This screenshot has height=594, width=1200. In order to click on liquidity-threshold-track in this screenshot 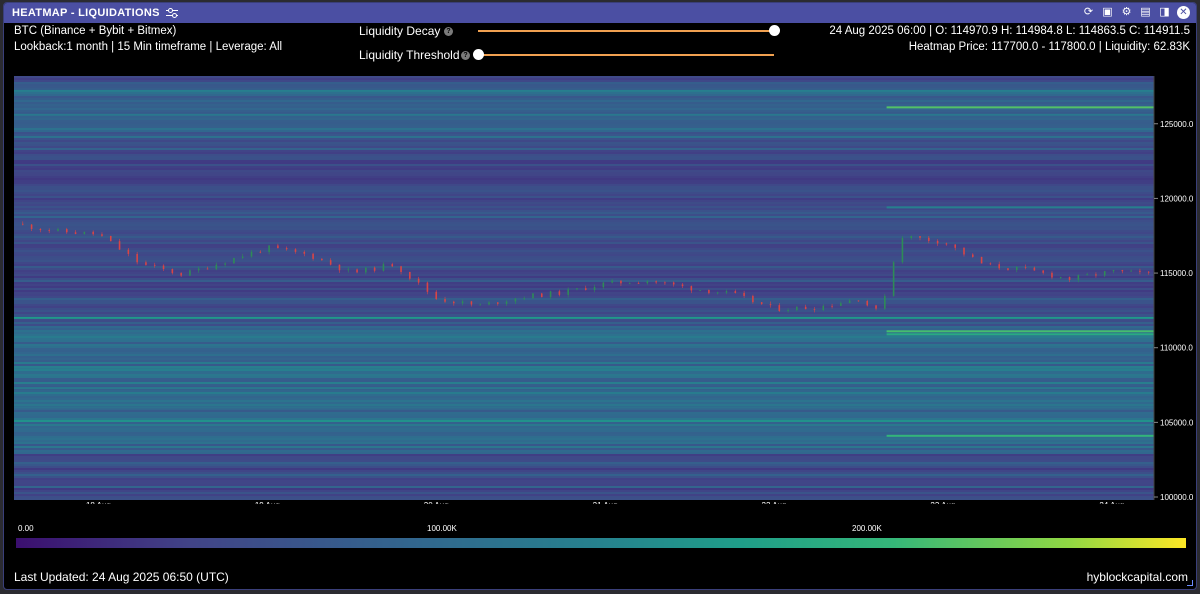, I will do `click(626, 55)`.